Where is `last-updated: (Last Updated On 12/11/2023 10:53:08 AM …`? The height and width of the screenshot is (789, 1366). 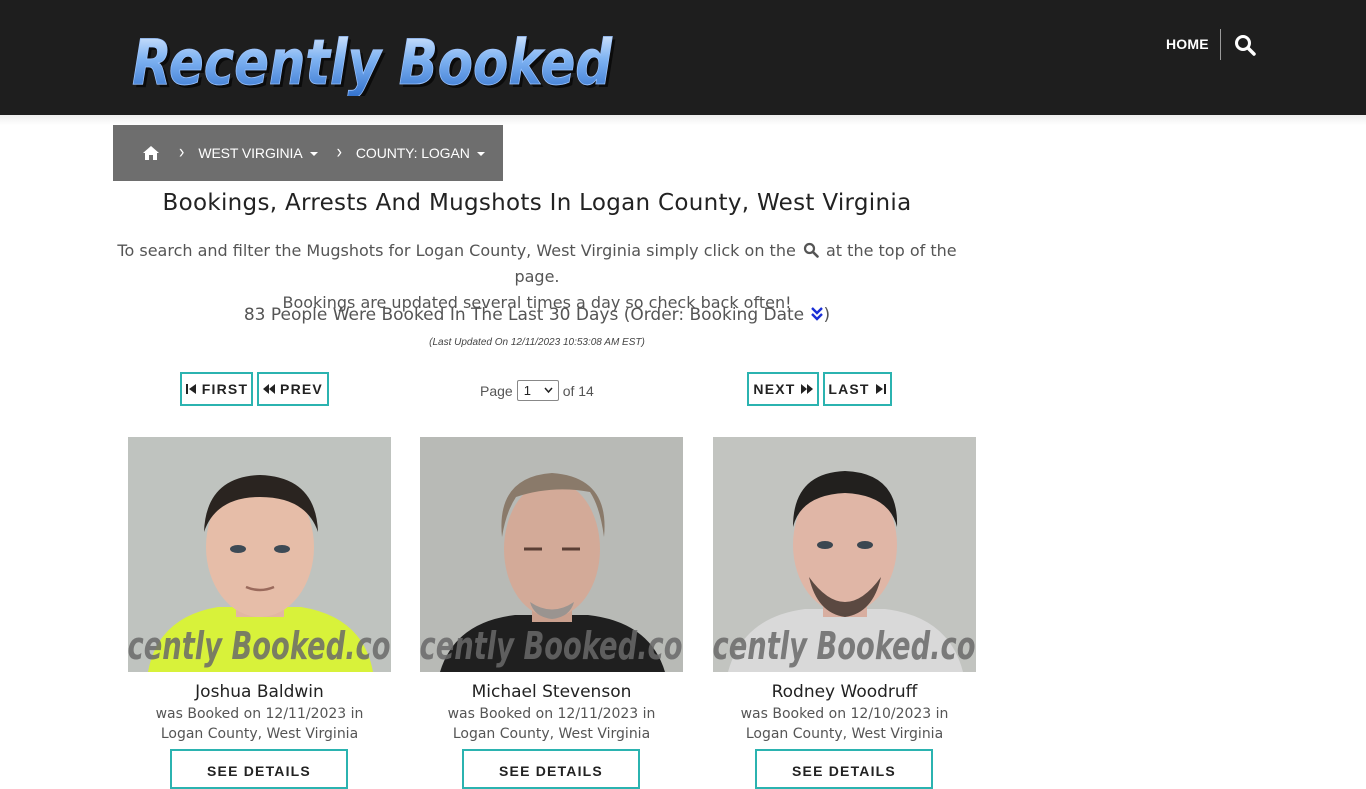 last-updated: (Last Updated On 12/11/2023 10:53:08 AM … is located at coordinates (537, 342).